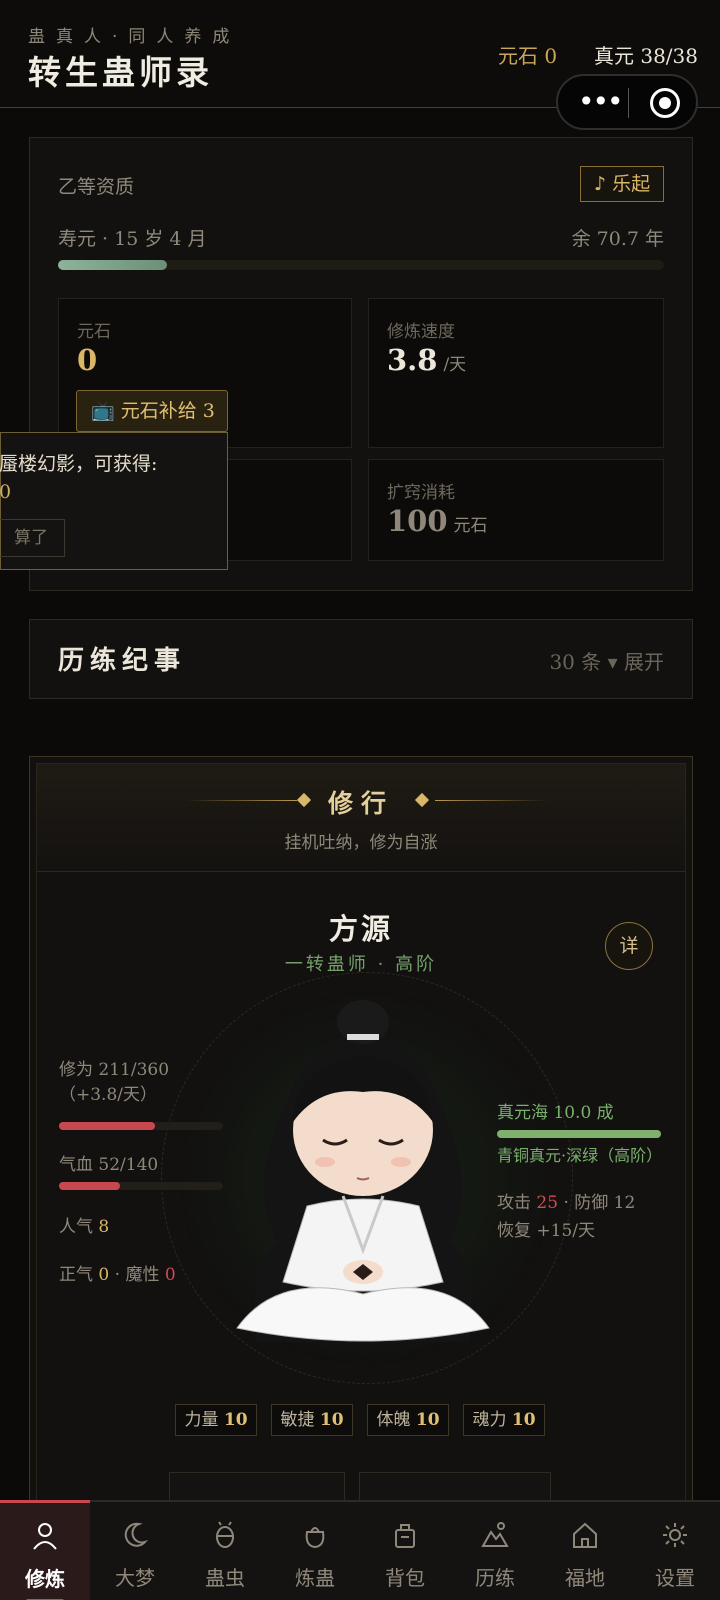  What do you see at coordinates (170, 1275) in the screenshot?
I see `moxing-value: 0` at bounding box center [170, 1275].